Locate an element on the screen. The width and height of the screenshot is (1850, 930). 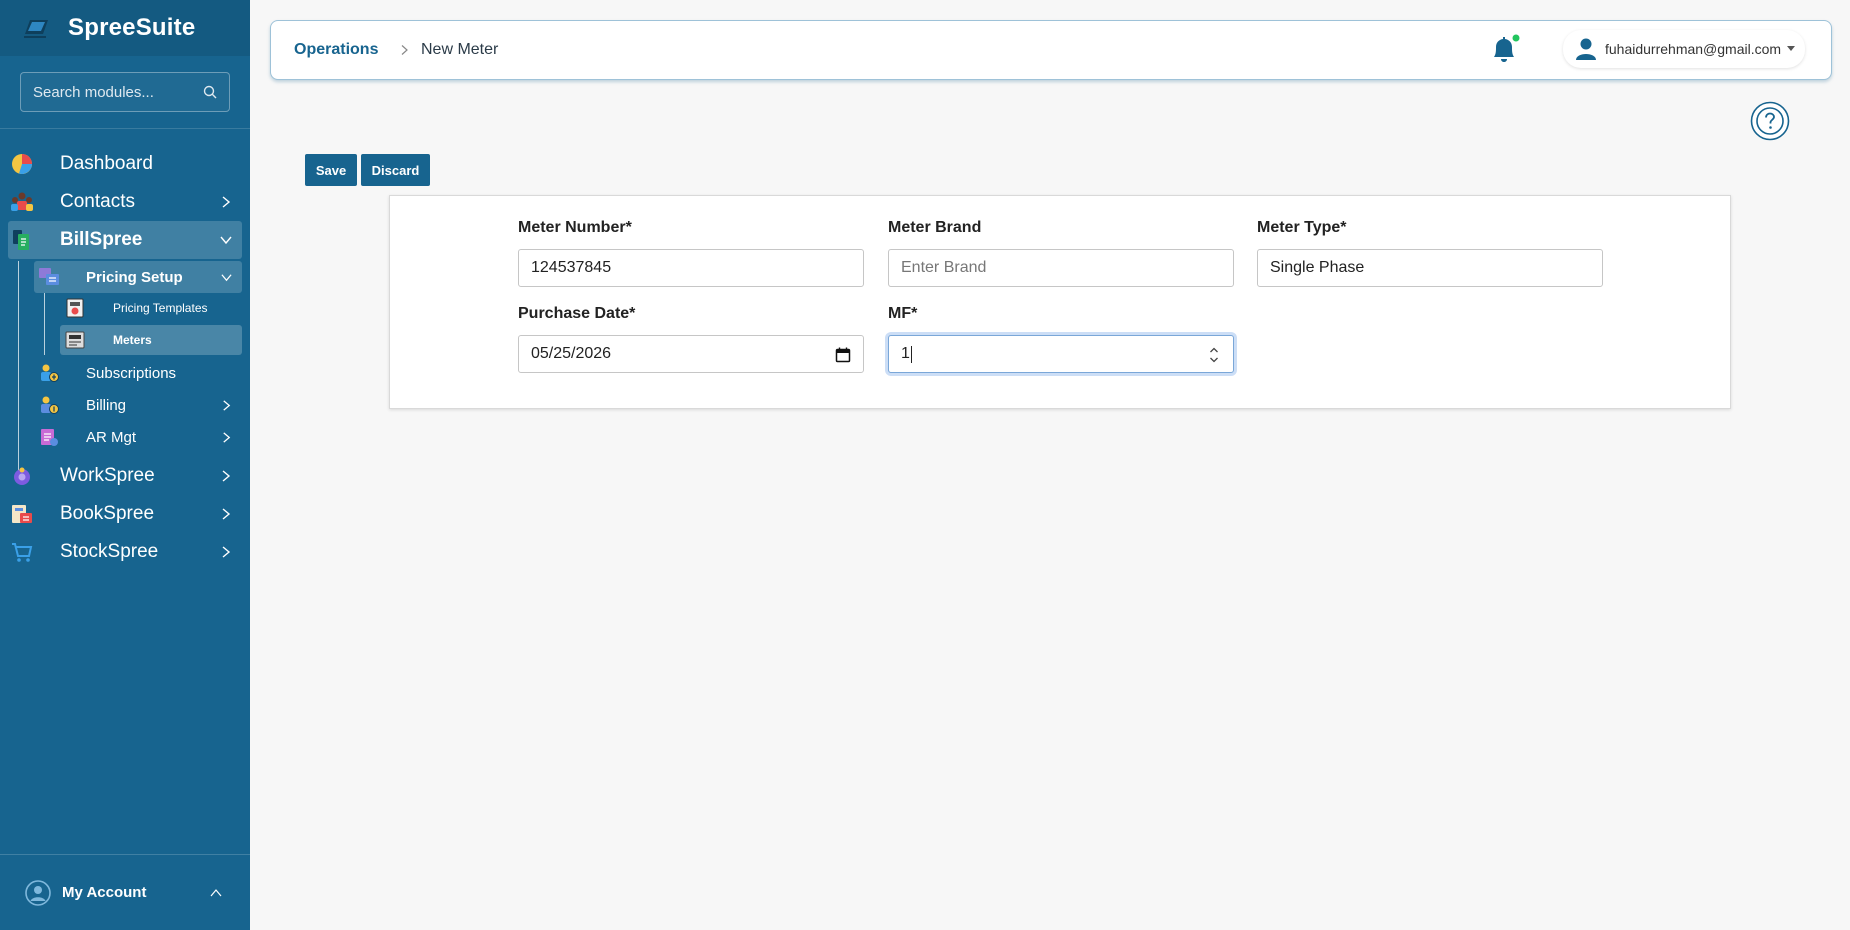
mf-value: 1 is located at coordinates (905, 353).